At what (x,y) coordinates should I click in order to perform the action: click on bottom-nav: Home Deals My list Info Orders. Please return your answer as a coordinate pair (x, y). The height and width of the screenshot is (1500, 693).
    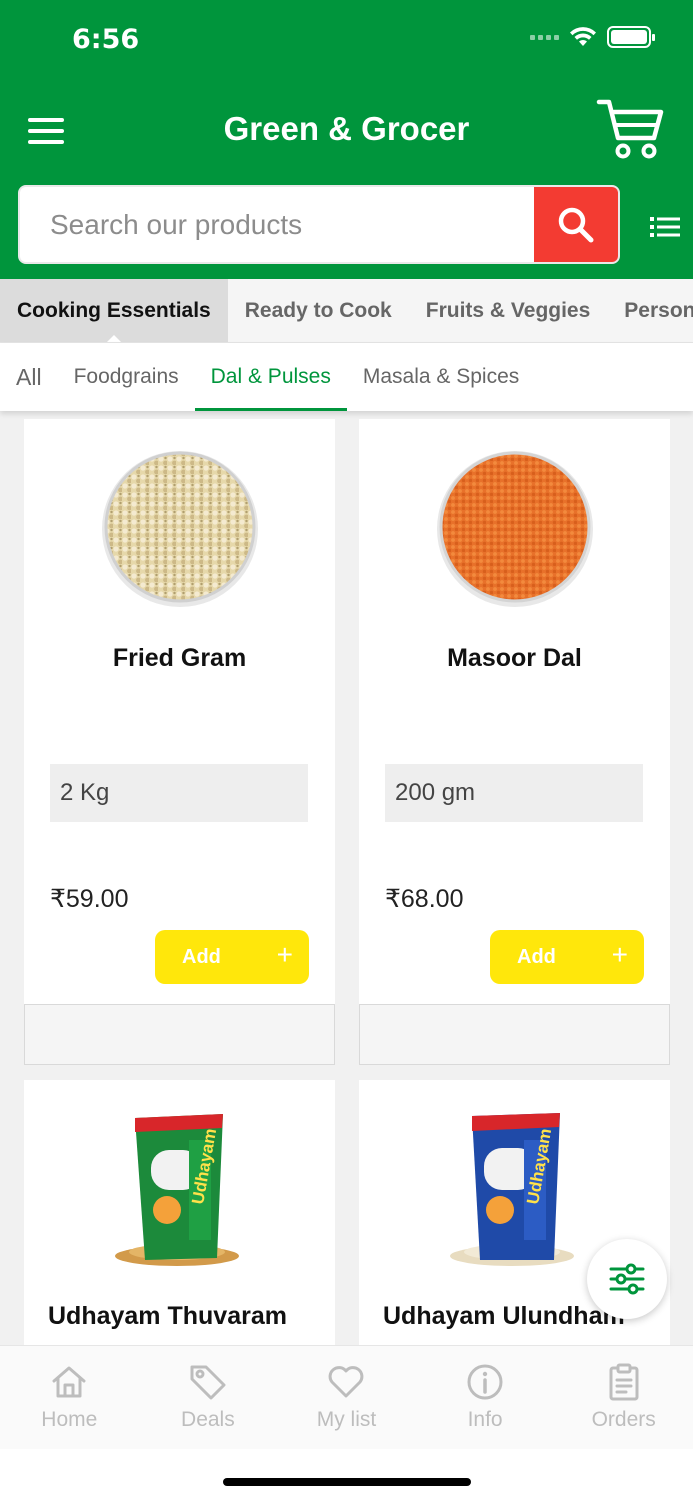
    Looking at the image, I should click on (346, 1397).